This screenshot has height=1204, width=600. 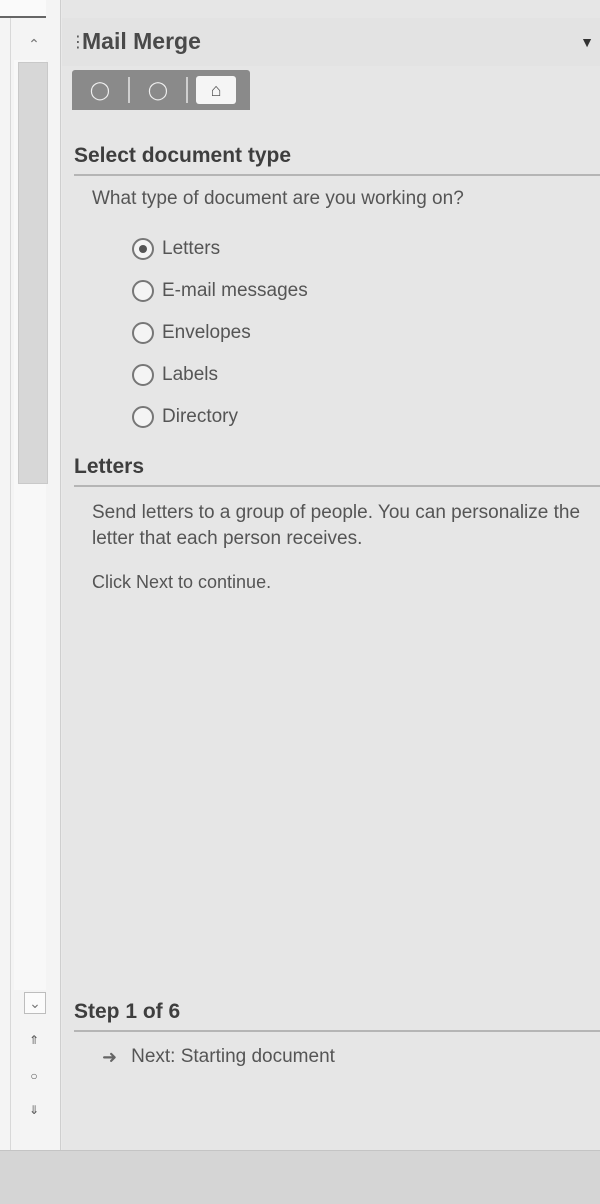 I want to click on pane-title: Mail Merge, so click(x=141, y=41).